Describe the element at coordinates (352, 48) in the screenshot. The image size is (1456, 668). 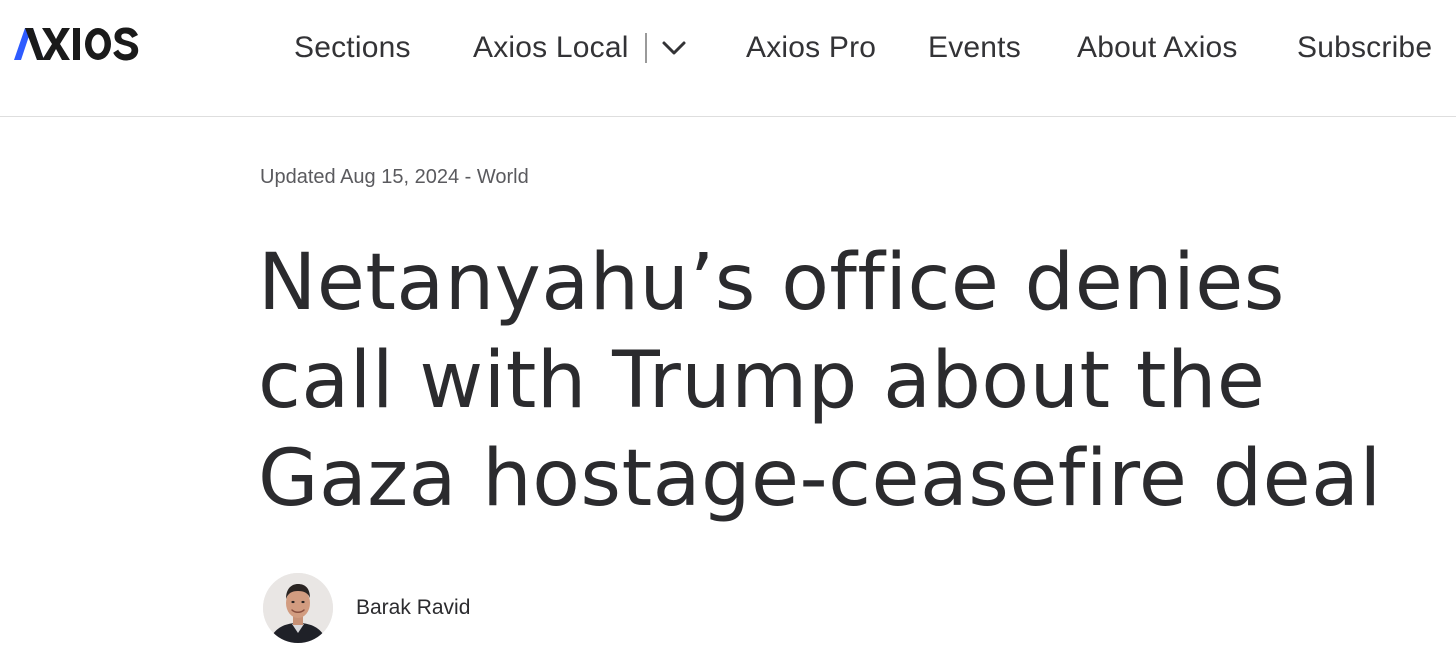
I see `nav-sections: Sections` at that location.